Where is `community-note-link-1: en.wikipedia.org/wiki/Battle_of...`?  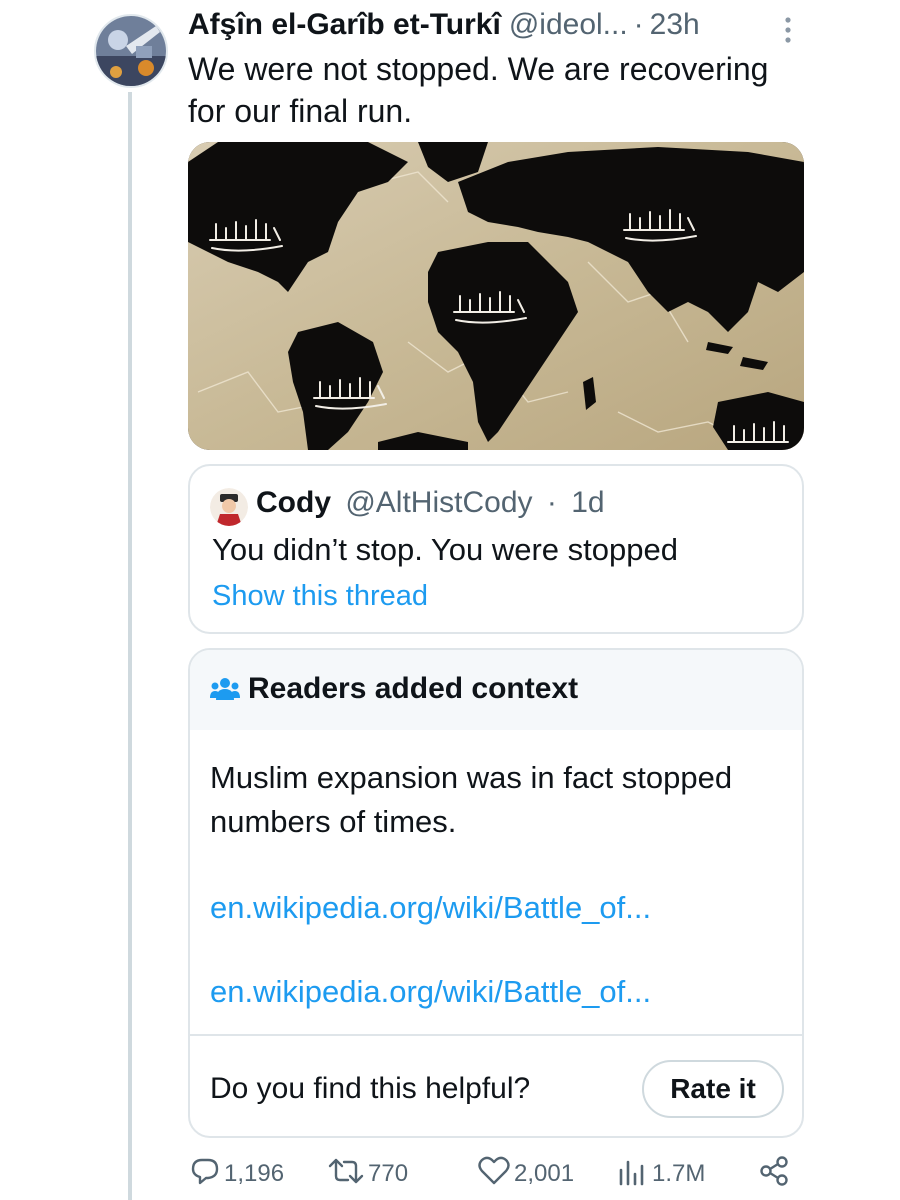 community-note-link-1: en.wikipedia.org/wiki/Battle_of... is located at coordinates (430, 908).